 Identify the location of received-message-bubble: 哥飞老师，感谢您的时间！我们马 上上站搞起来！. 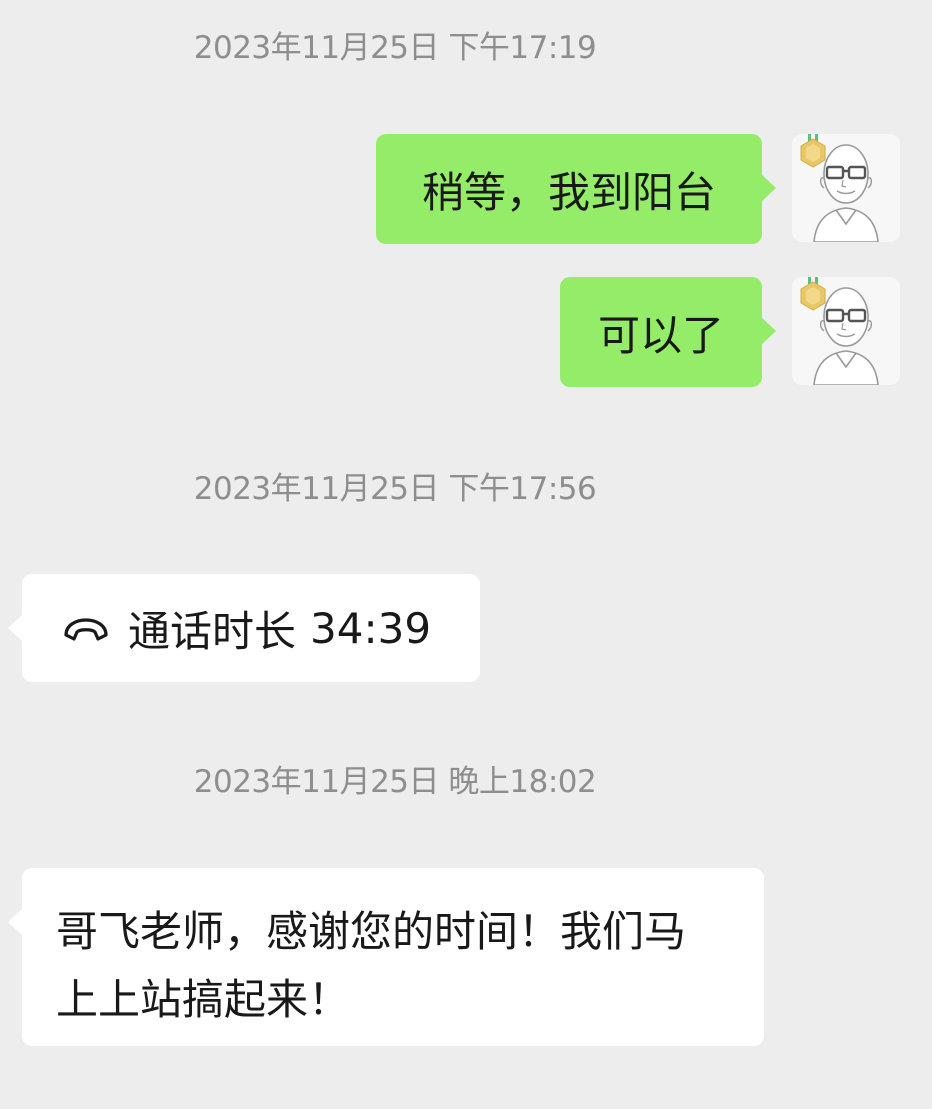
(386, 957).